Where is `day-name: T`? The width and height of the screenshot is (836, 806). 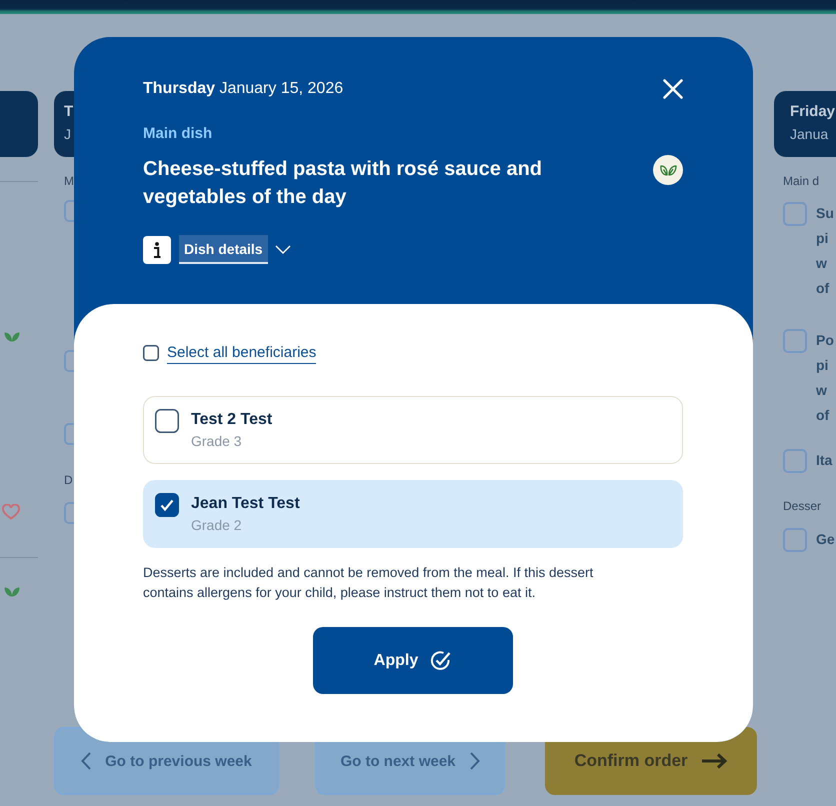 day-name: T is located at coordinates (69, 112).